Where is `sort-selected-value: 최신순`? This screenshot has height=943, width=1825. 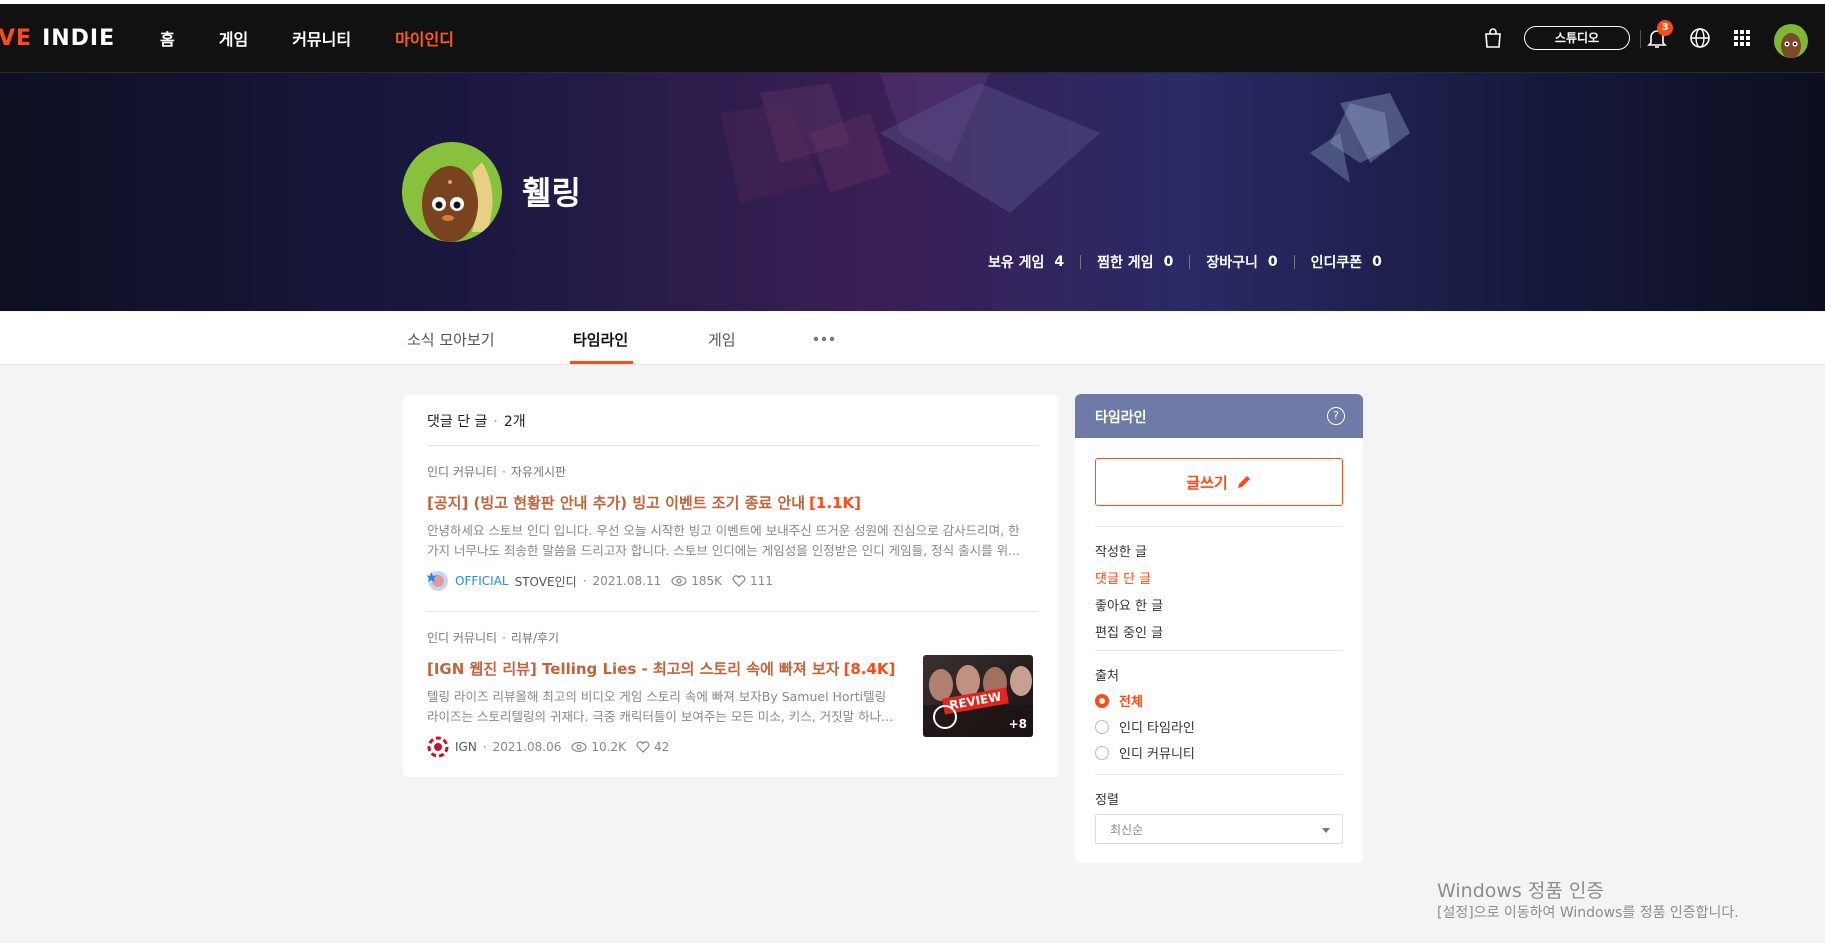
sort-selected-value: 최신순 is located at coordinates (1127, 830).